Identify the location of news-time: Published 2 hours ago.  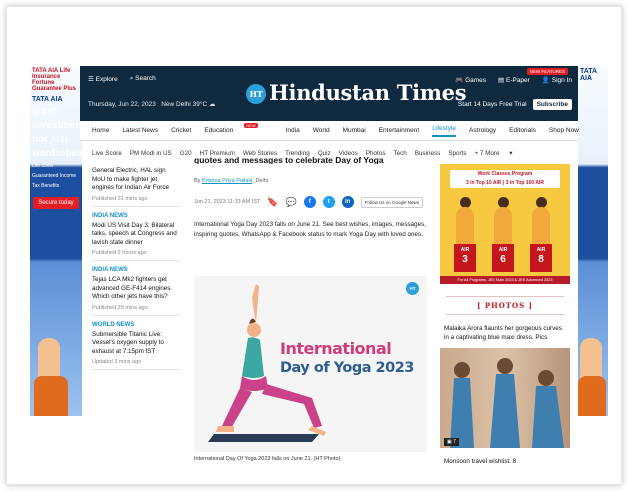
(119, 253).